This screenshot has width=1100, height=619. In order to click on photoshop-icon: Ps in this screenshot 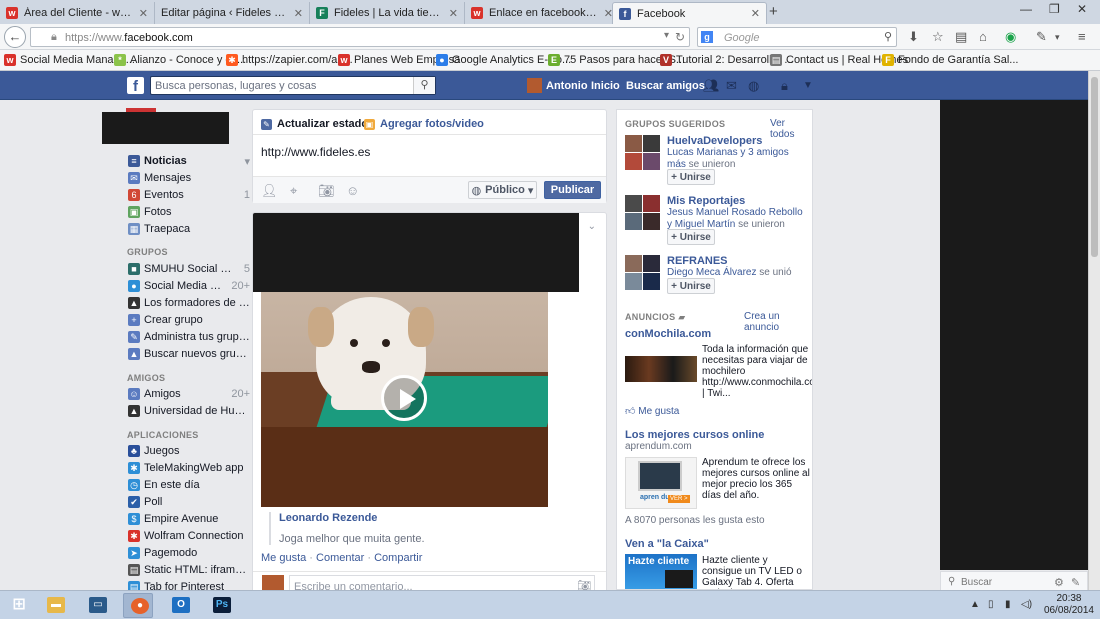, I will do `click(221, 605)`.